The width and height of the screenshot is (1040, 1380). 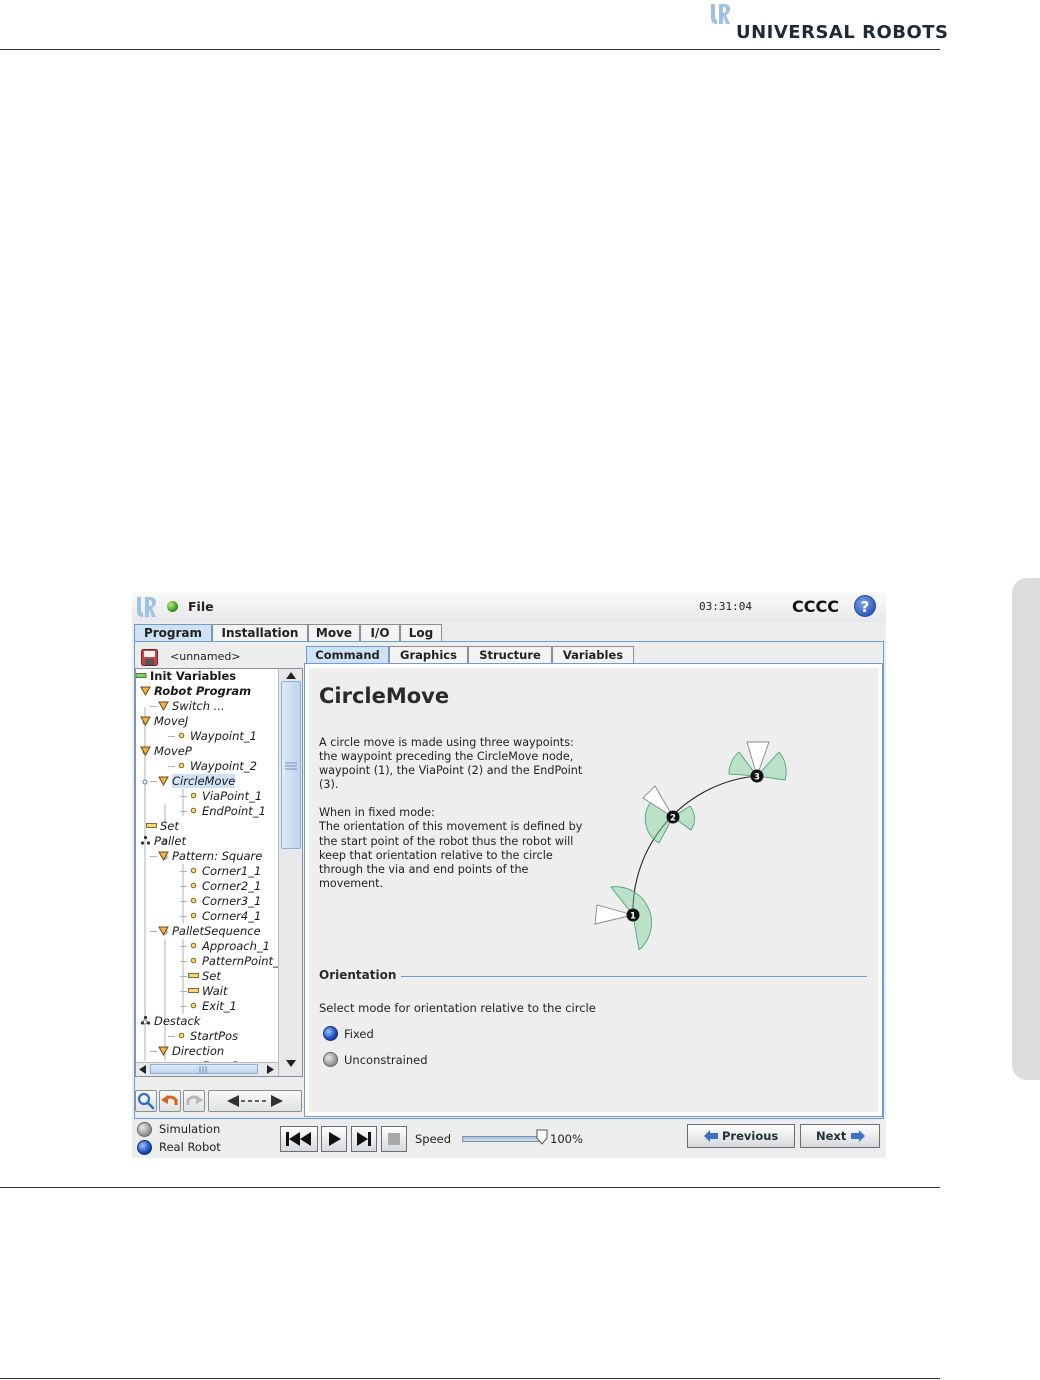 I want to click on tree-item: EndPoint_1, so click(x=227, y=811).